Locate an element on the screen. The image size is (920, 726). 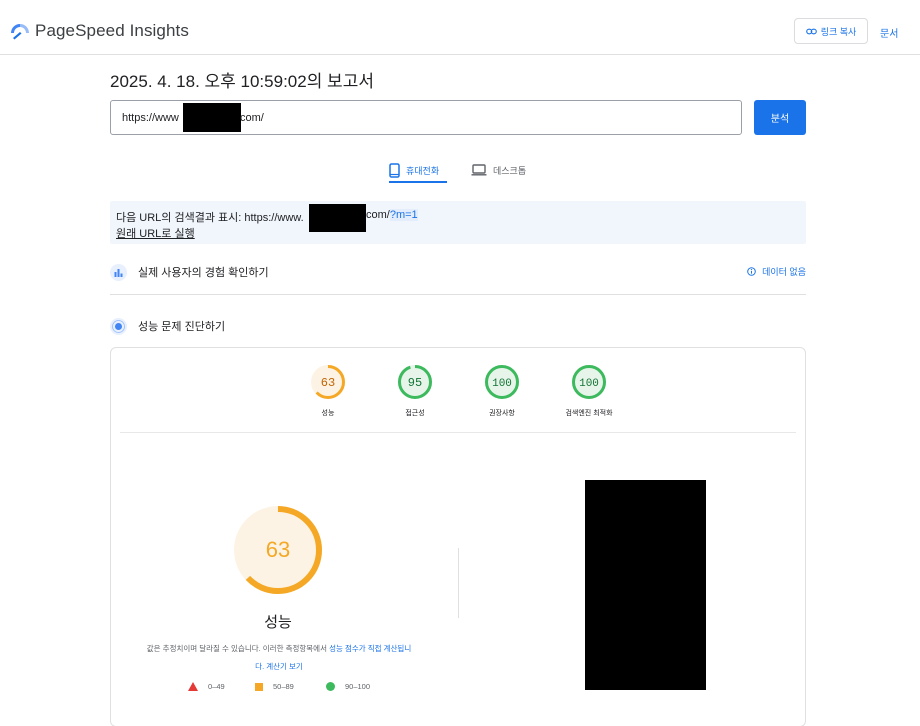
field-data-title: 실제 사용자의 경험 확인하기 is located at coordinates (203, 273).